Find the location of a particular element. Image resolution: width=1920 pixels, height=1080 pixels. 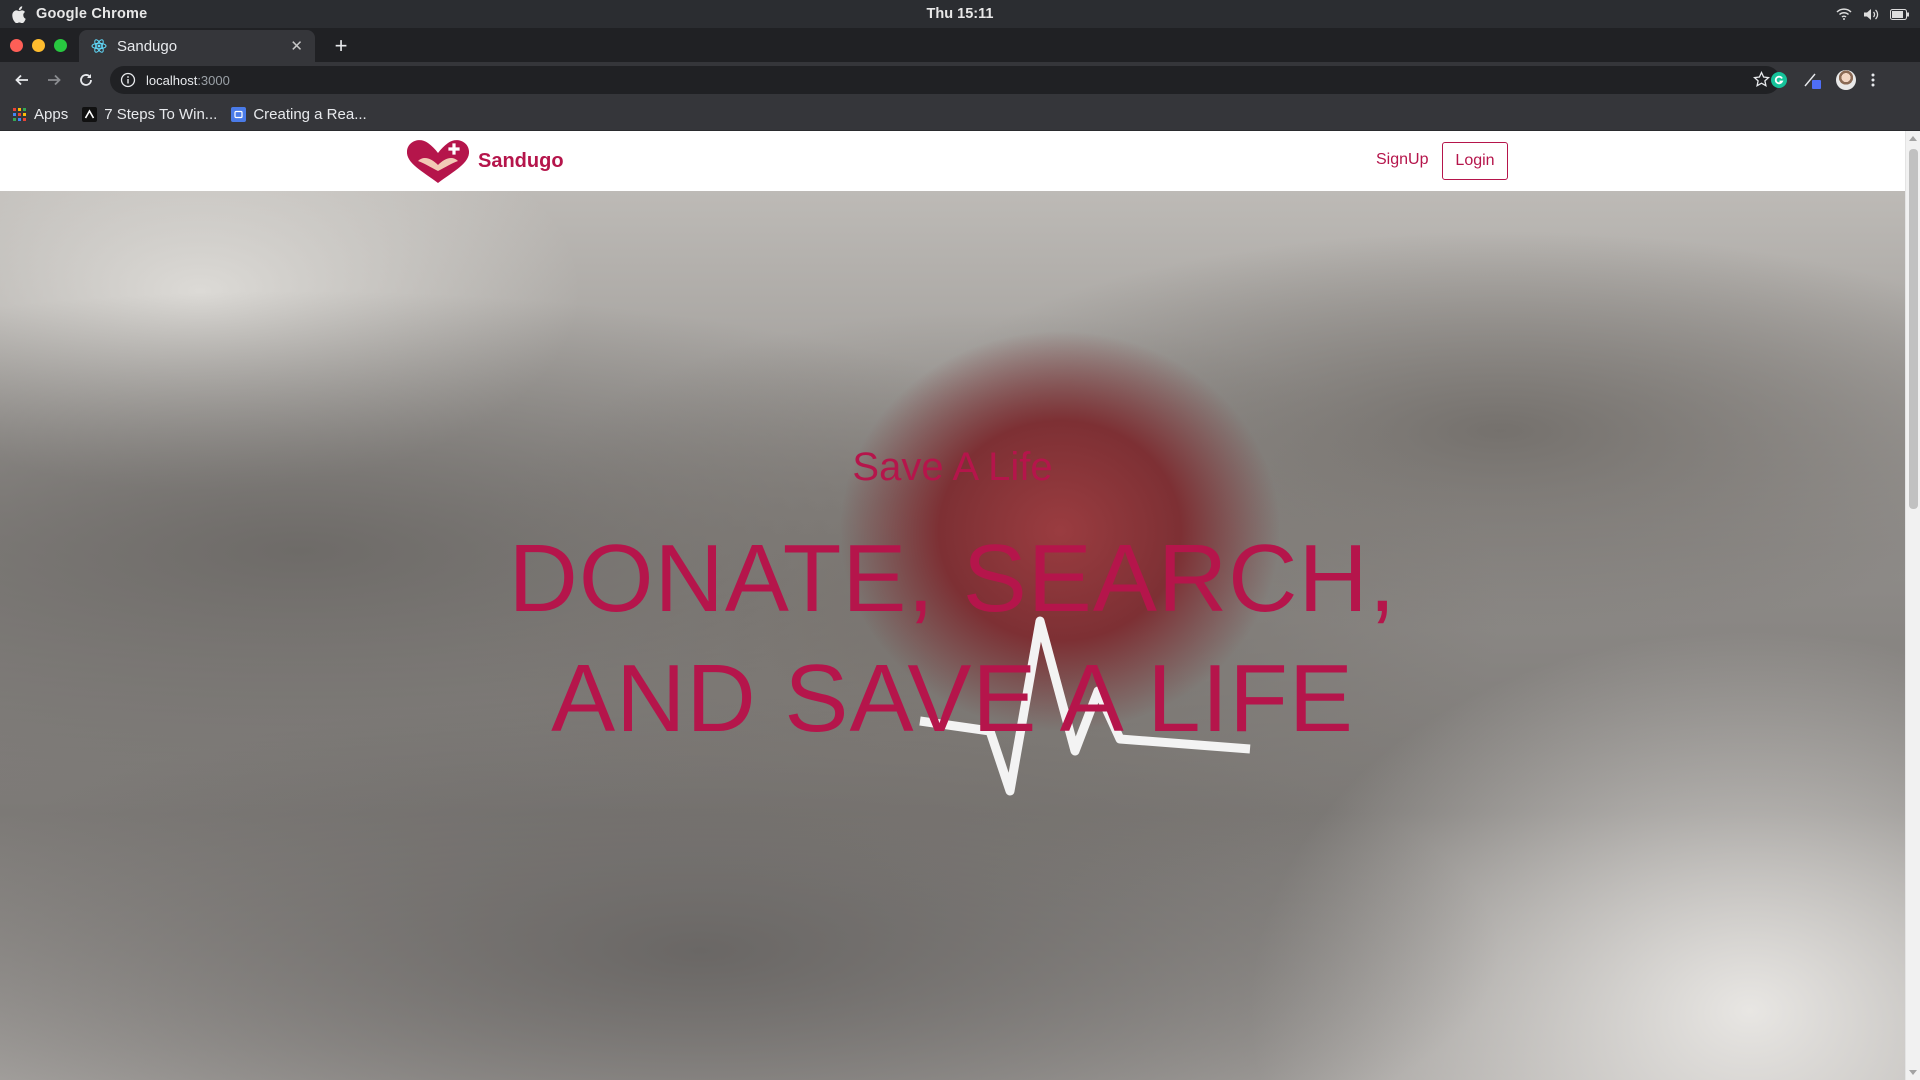

apps-grid-icon is located at coordinates (19, 114).